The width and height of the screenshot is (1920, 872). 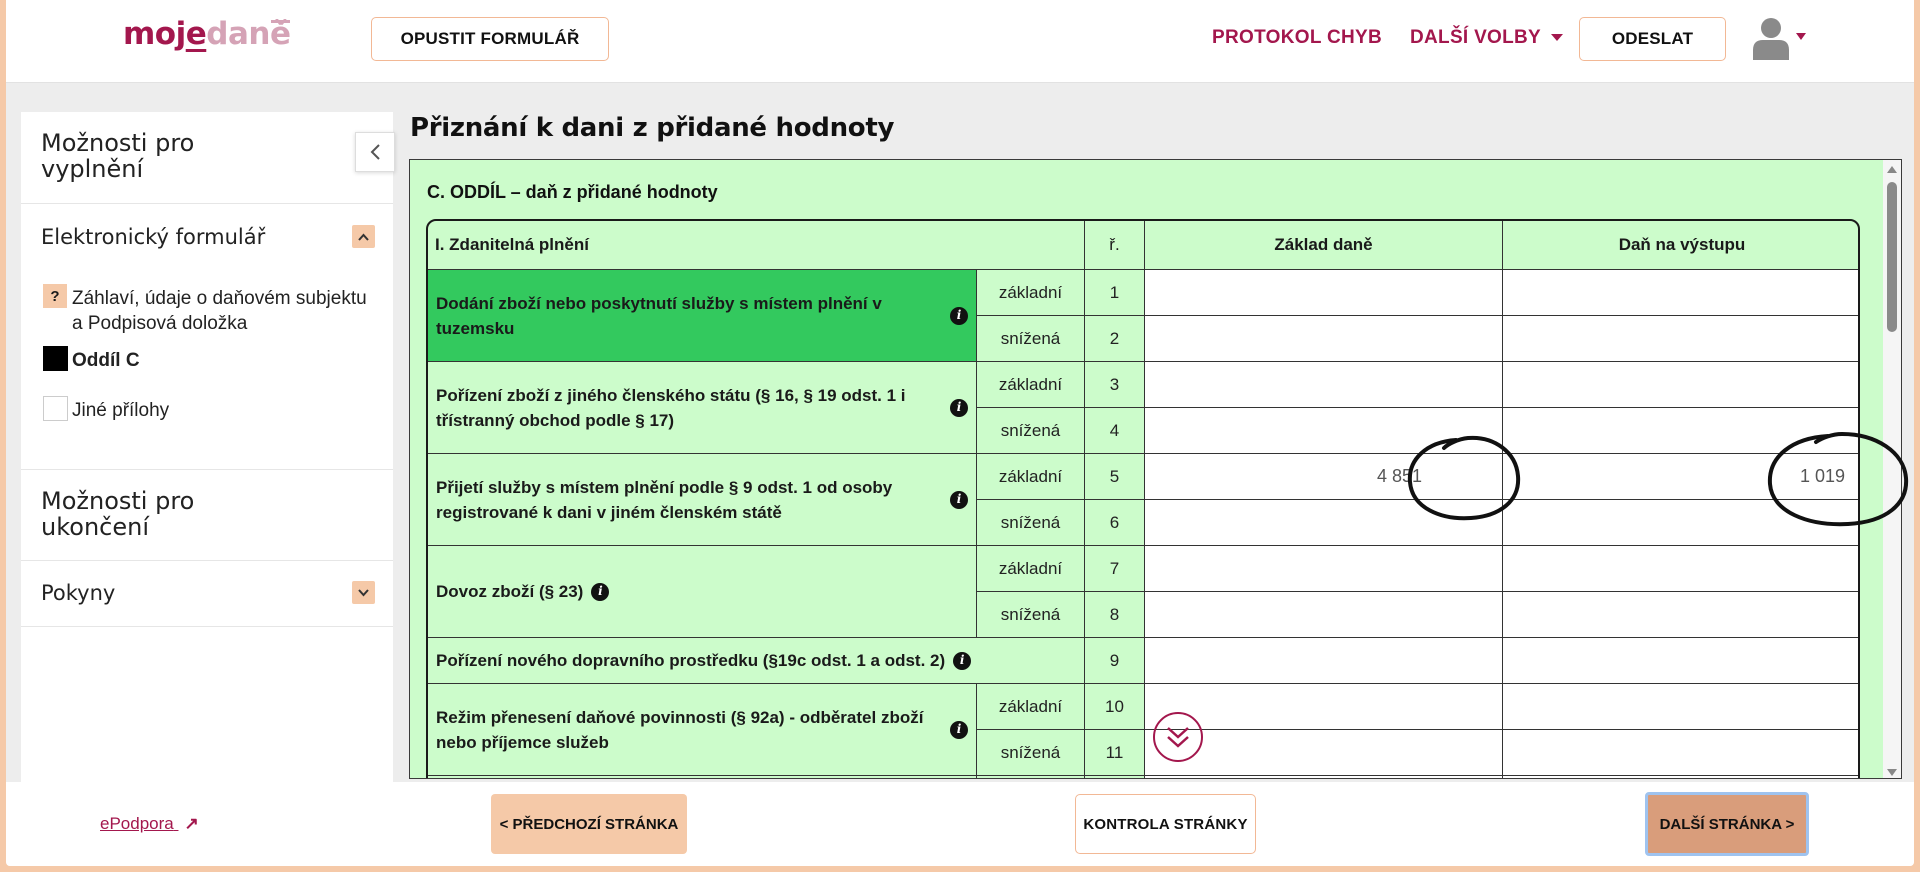 What do you see at coordinates (1115, 569) in the screenshot?
I see `row-number: 7` at bounding box center [1115, 569].